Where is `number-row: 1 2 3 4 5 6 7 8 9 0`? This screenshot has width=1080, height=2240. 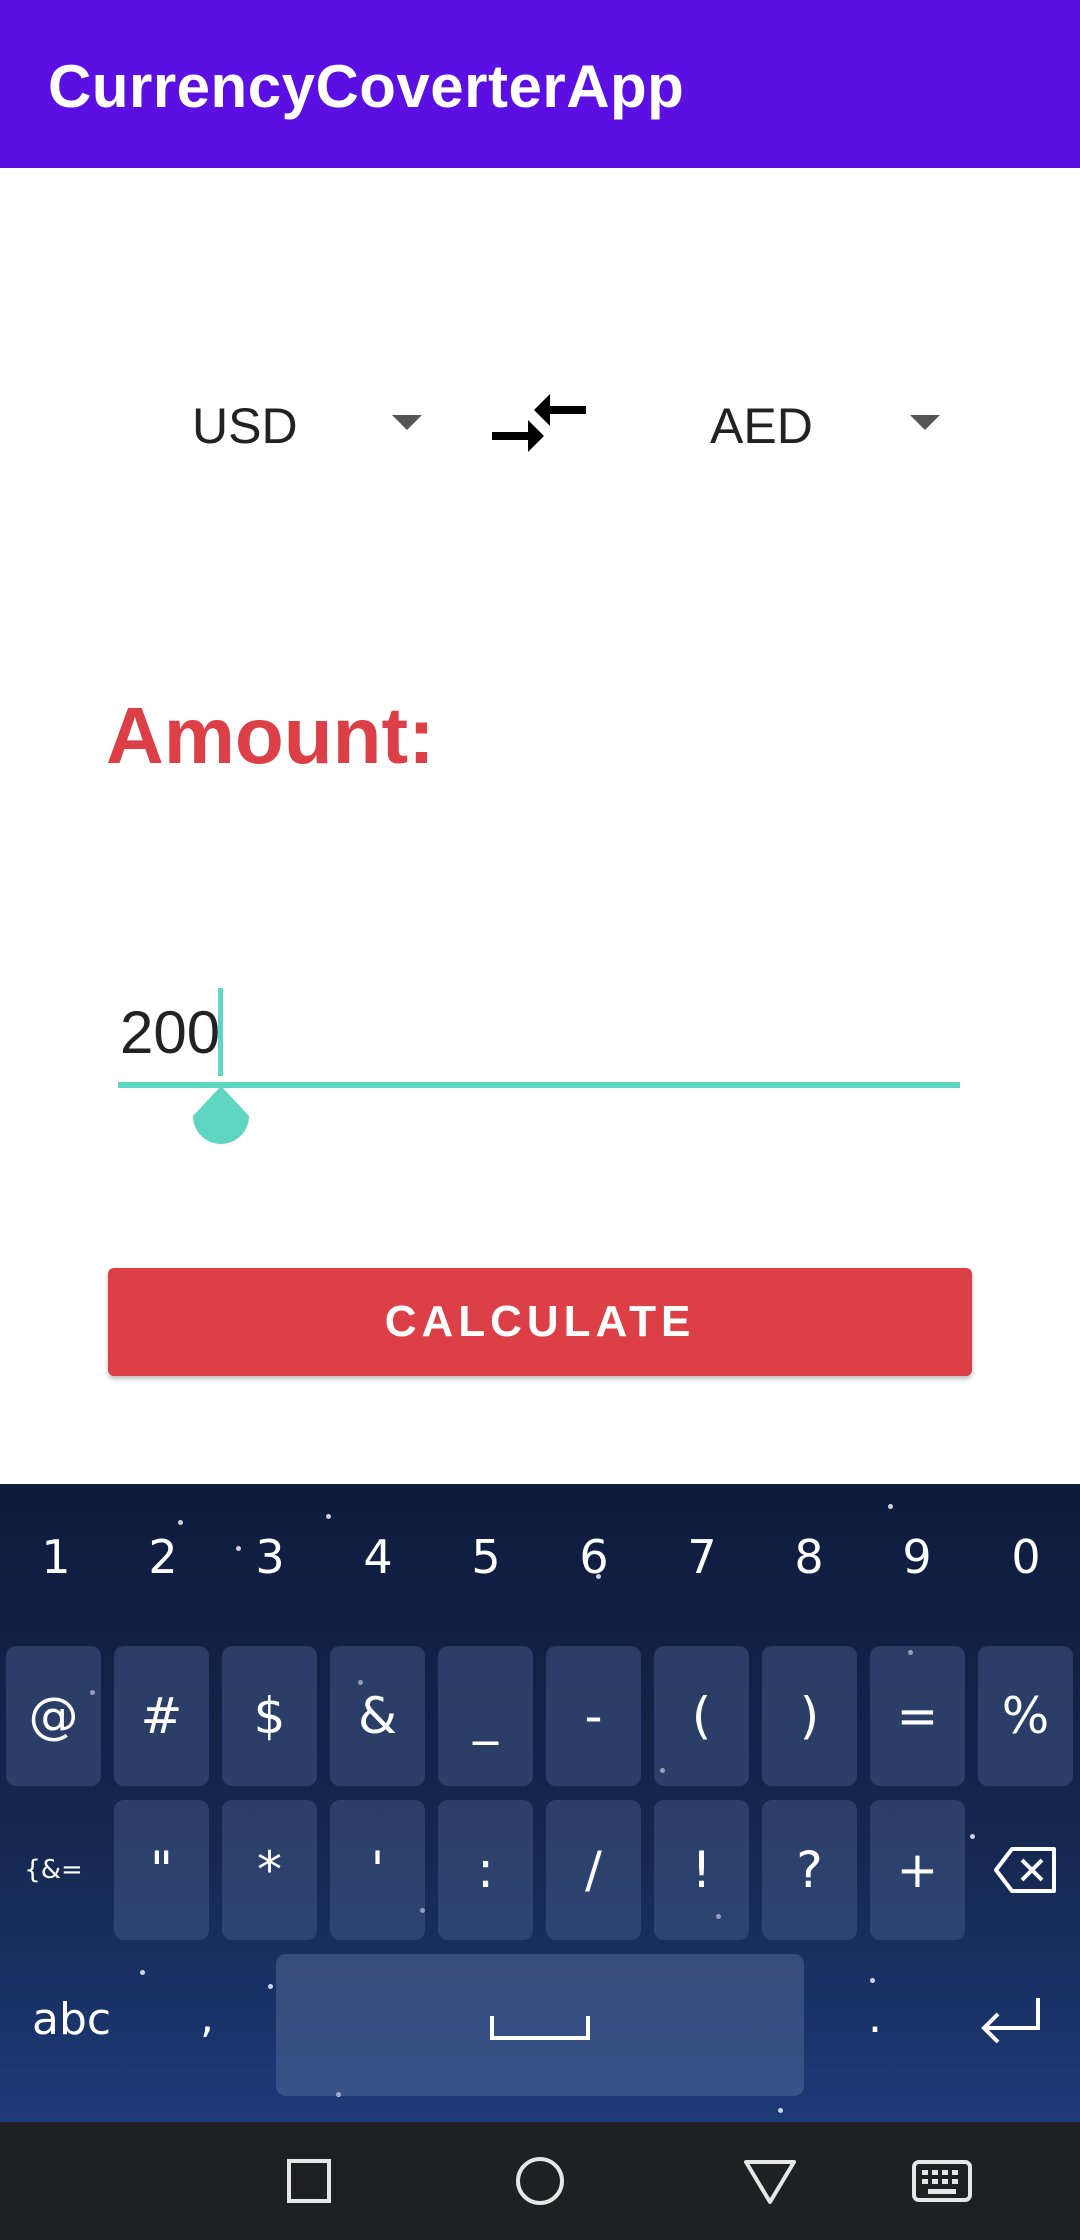
number-row: 1 2 3 4 5 6 7 8 9 0 is located at coordinates (540, 1559).